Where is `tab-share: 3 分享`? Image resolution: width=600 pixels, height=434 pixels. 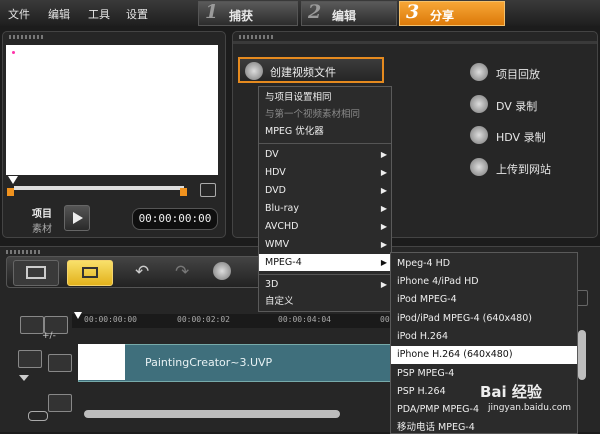 tab-share: 3 分享 is located at coordinates (452, 13).